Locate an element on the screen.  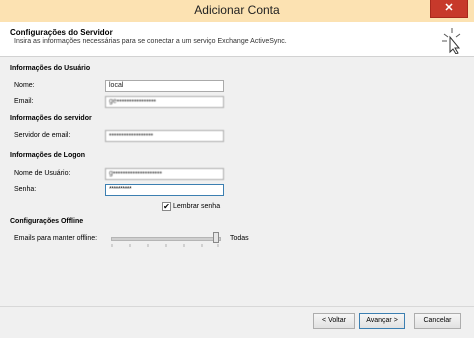
title-bar: Adicionar Conta ✕ is located at coordinates (237, 11).